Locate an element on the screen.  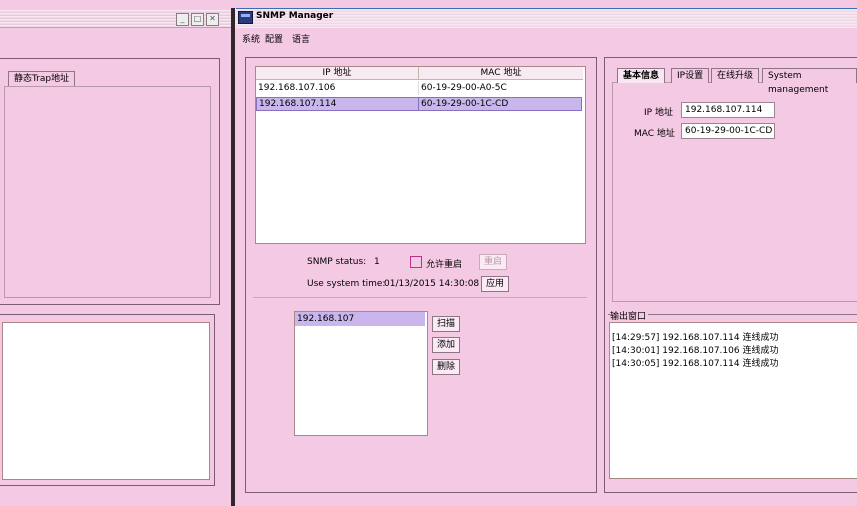
row-mac: 60-19-29-00-A0-5C is located at coordinates (464, 88).